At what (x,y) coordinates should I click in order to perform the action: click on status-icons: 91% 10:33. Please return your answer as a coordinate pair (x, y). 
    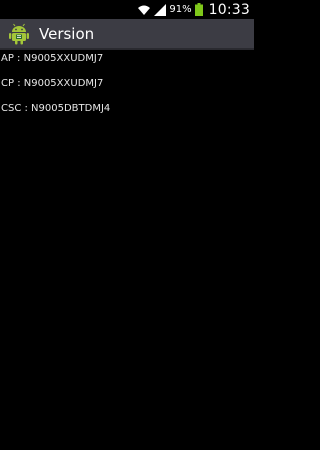
    Looking at the image, I should click on (193, 9).